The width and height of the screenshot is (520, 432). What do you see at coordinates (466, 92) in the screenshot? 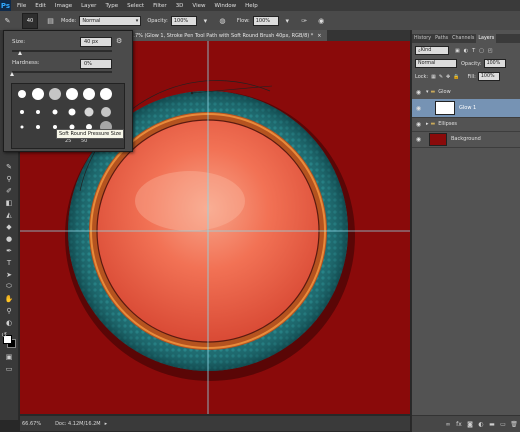
I see `layer-row-glow: ◉ ▾ ▬ Glow` at bounding box center [466, 92].